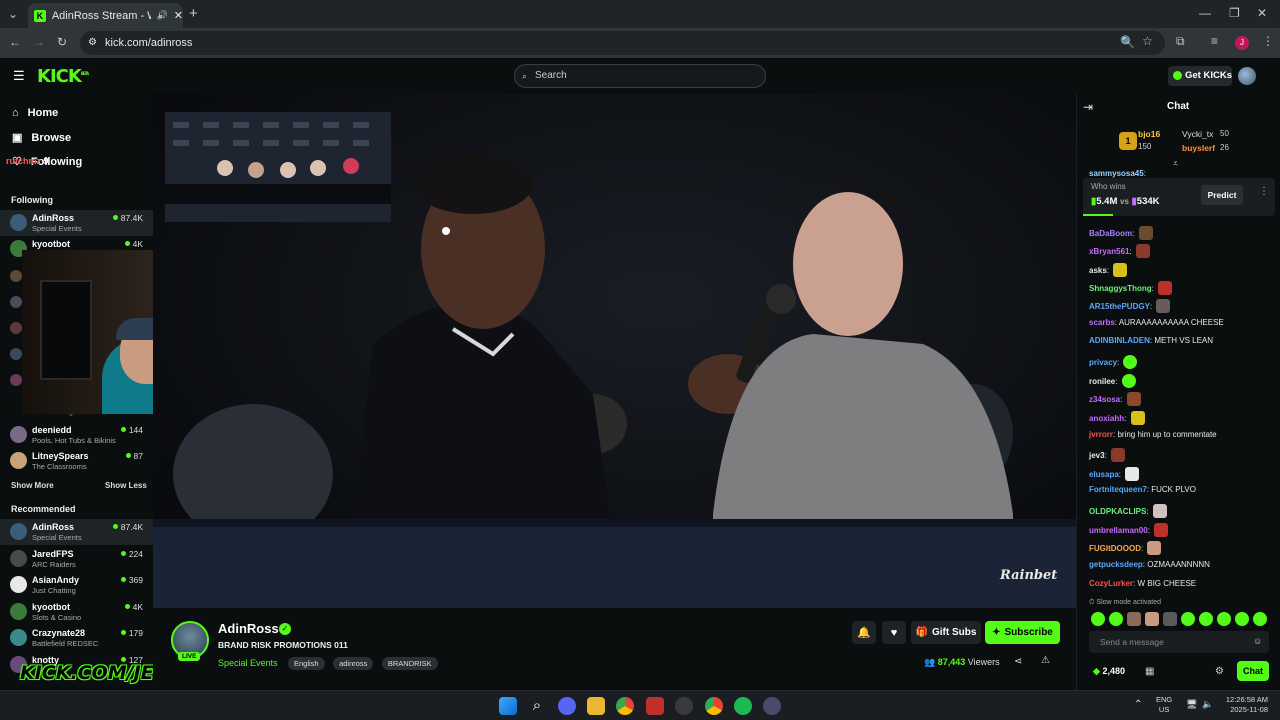 The width and height of the screenshot is (1280, 720). Describe the element at coordinates (105, 15) in the screenshot. I see `browser-tab: K AdinRoss Stream - Watch L 🔊 ✕` at that location.